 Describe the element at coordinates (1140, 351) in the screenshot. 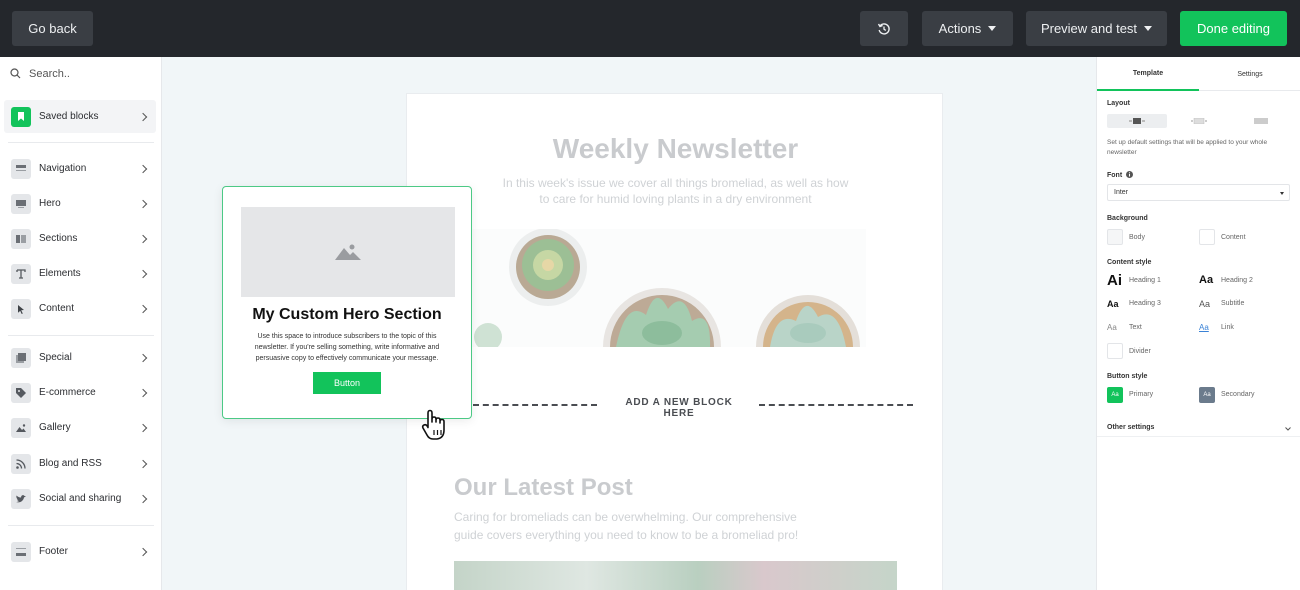

I see `divider-label: Divider` at that location.